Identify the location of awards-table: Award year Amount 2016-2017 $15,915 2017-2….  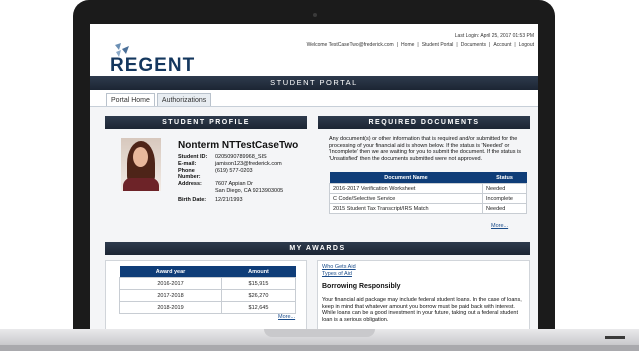
(207, 290).